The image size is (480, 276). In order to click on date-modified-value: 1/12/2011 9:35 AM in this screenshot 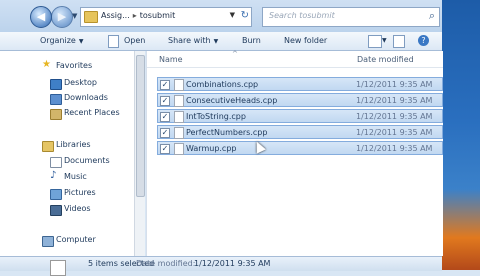, I will do `click(232, 263)`.